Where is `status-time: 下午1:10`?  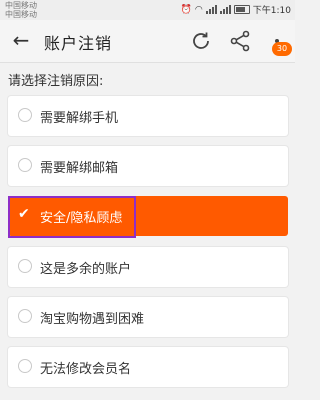 status-time: 下午1:10 is located at coordinates (271, 11).